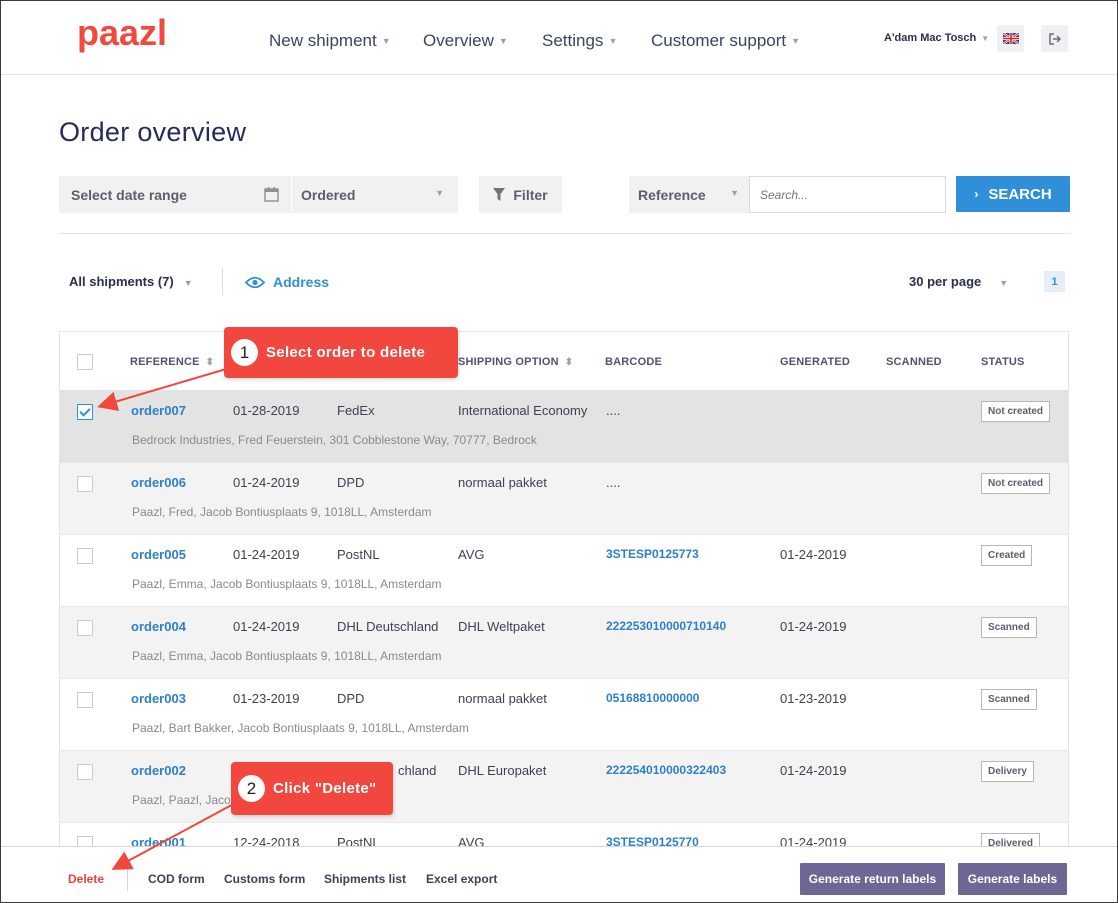 The image size is (1118, 903). I want to click on callout-step-1: 1 Select order to delete, so click(341, 352).